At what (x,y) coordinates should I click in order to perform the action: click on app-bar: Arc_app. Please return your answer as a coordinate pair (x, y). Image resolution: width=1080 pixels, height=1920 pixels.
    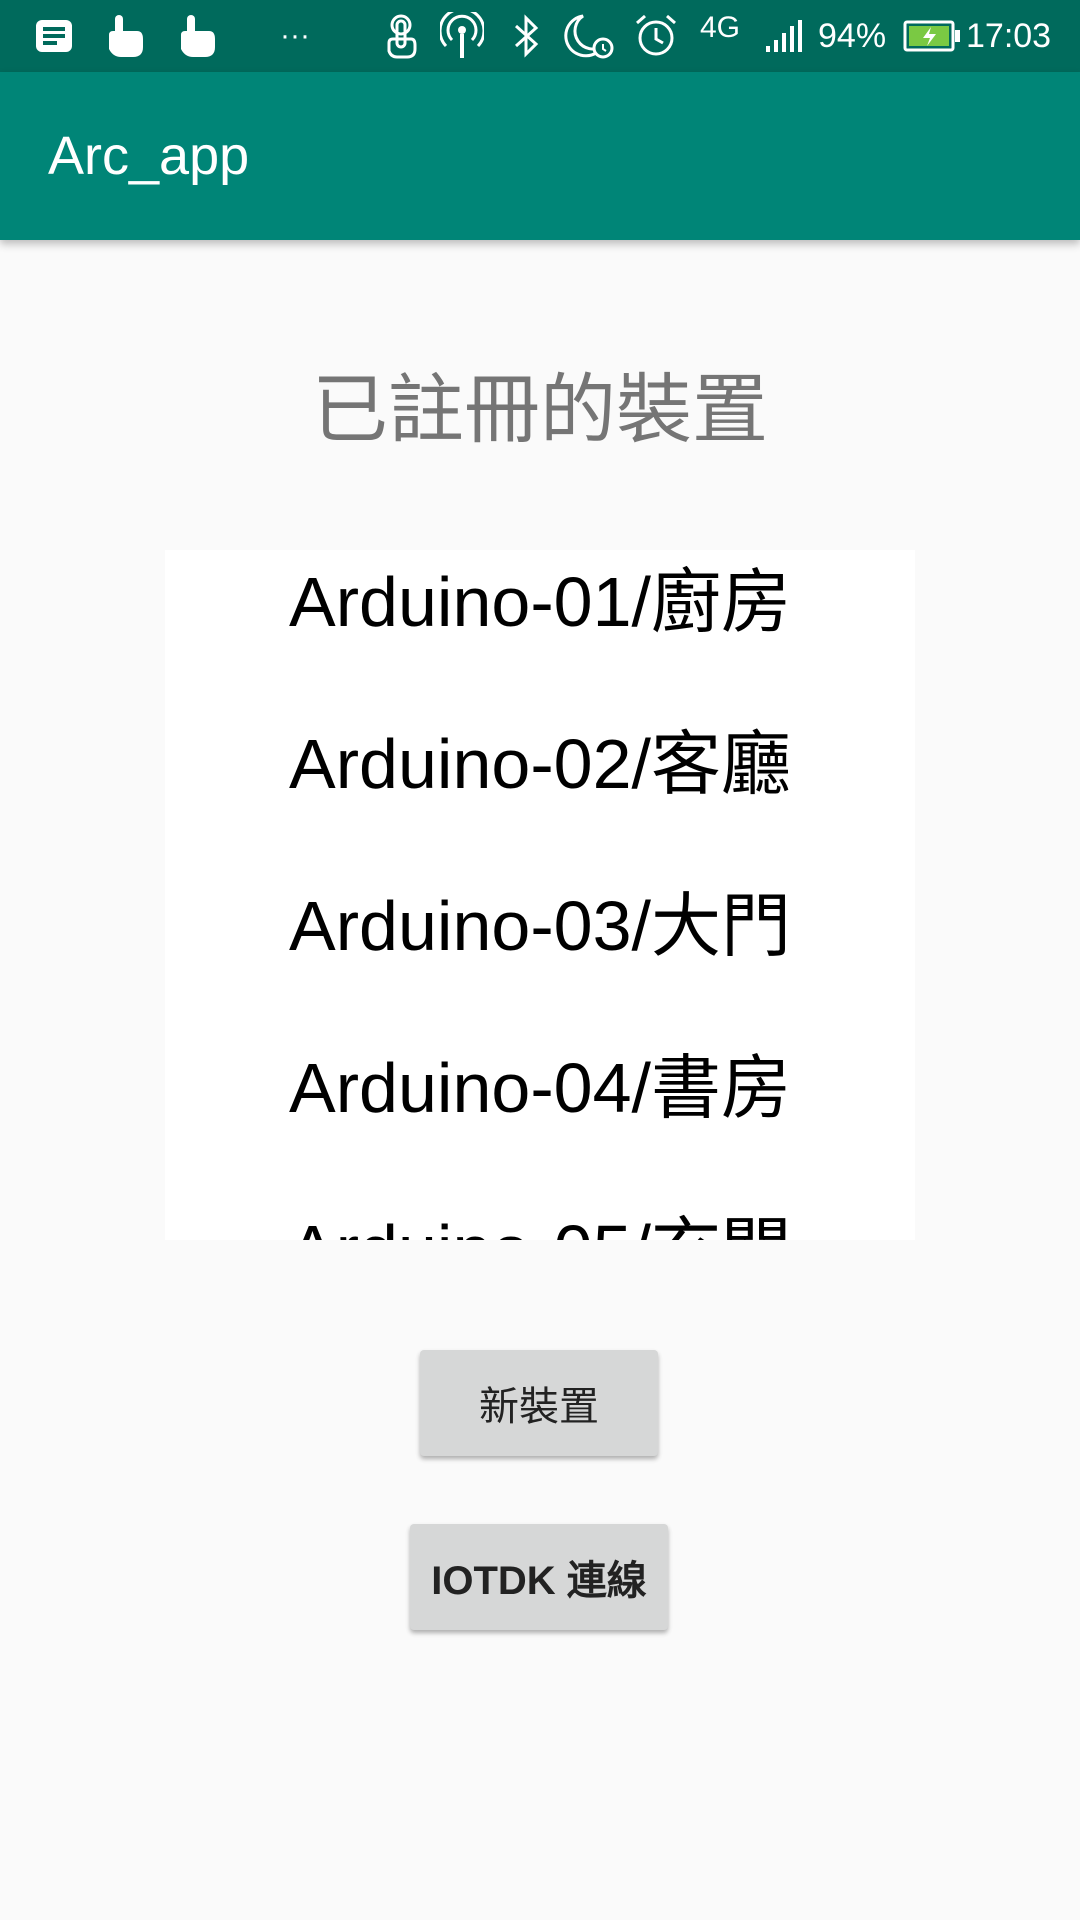
    Looking at the image, I should click on (540, 156).